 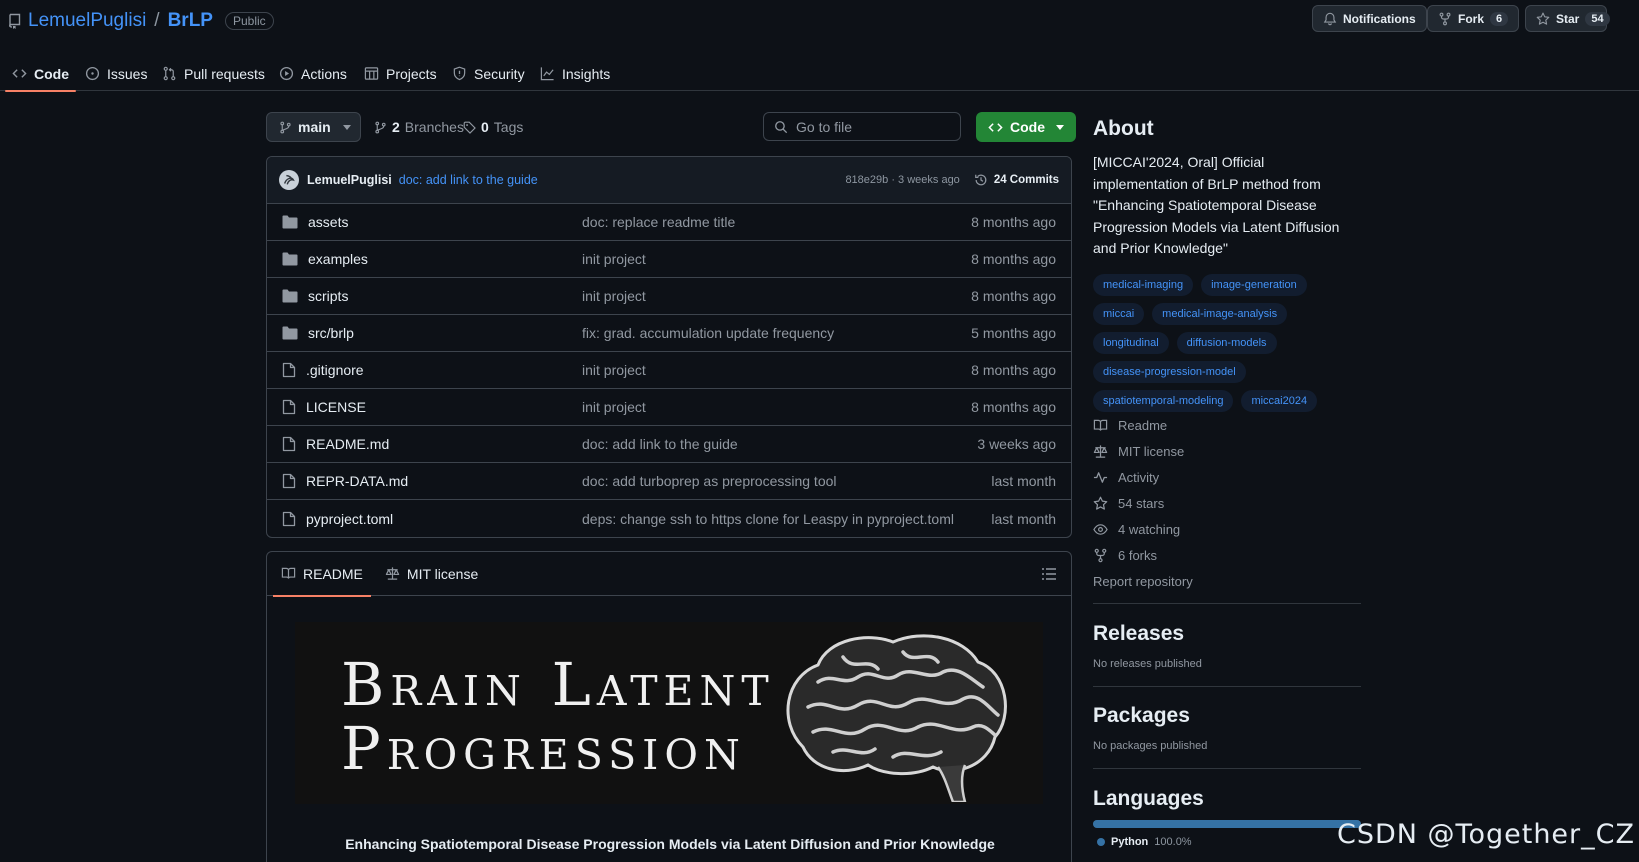 I want to click on file-row: scripts init project 8 months ago, so click(x=669, y=296).